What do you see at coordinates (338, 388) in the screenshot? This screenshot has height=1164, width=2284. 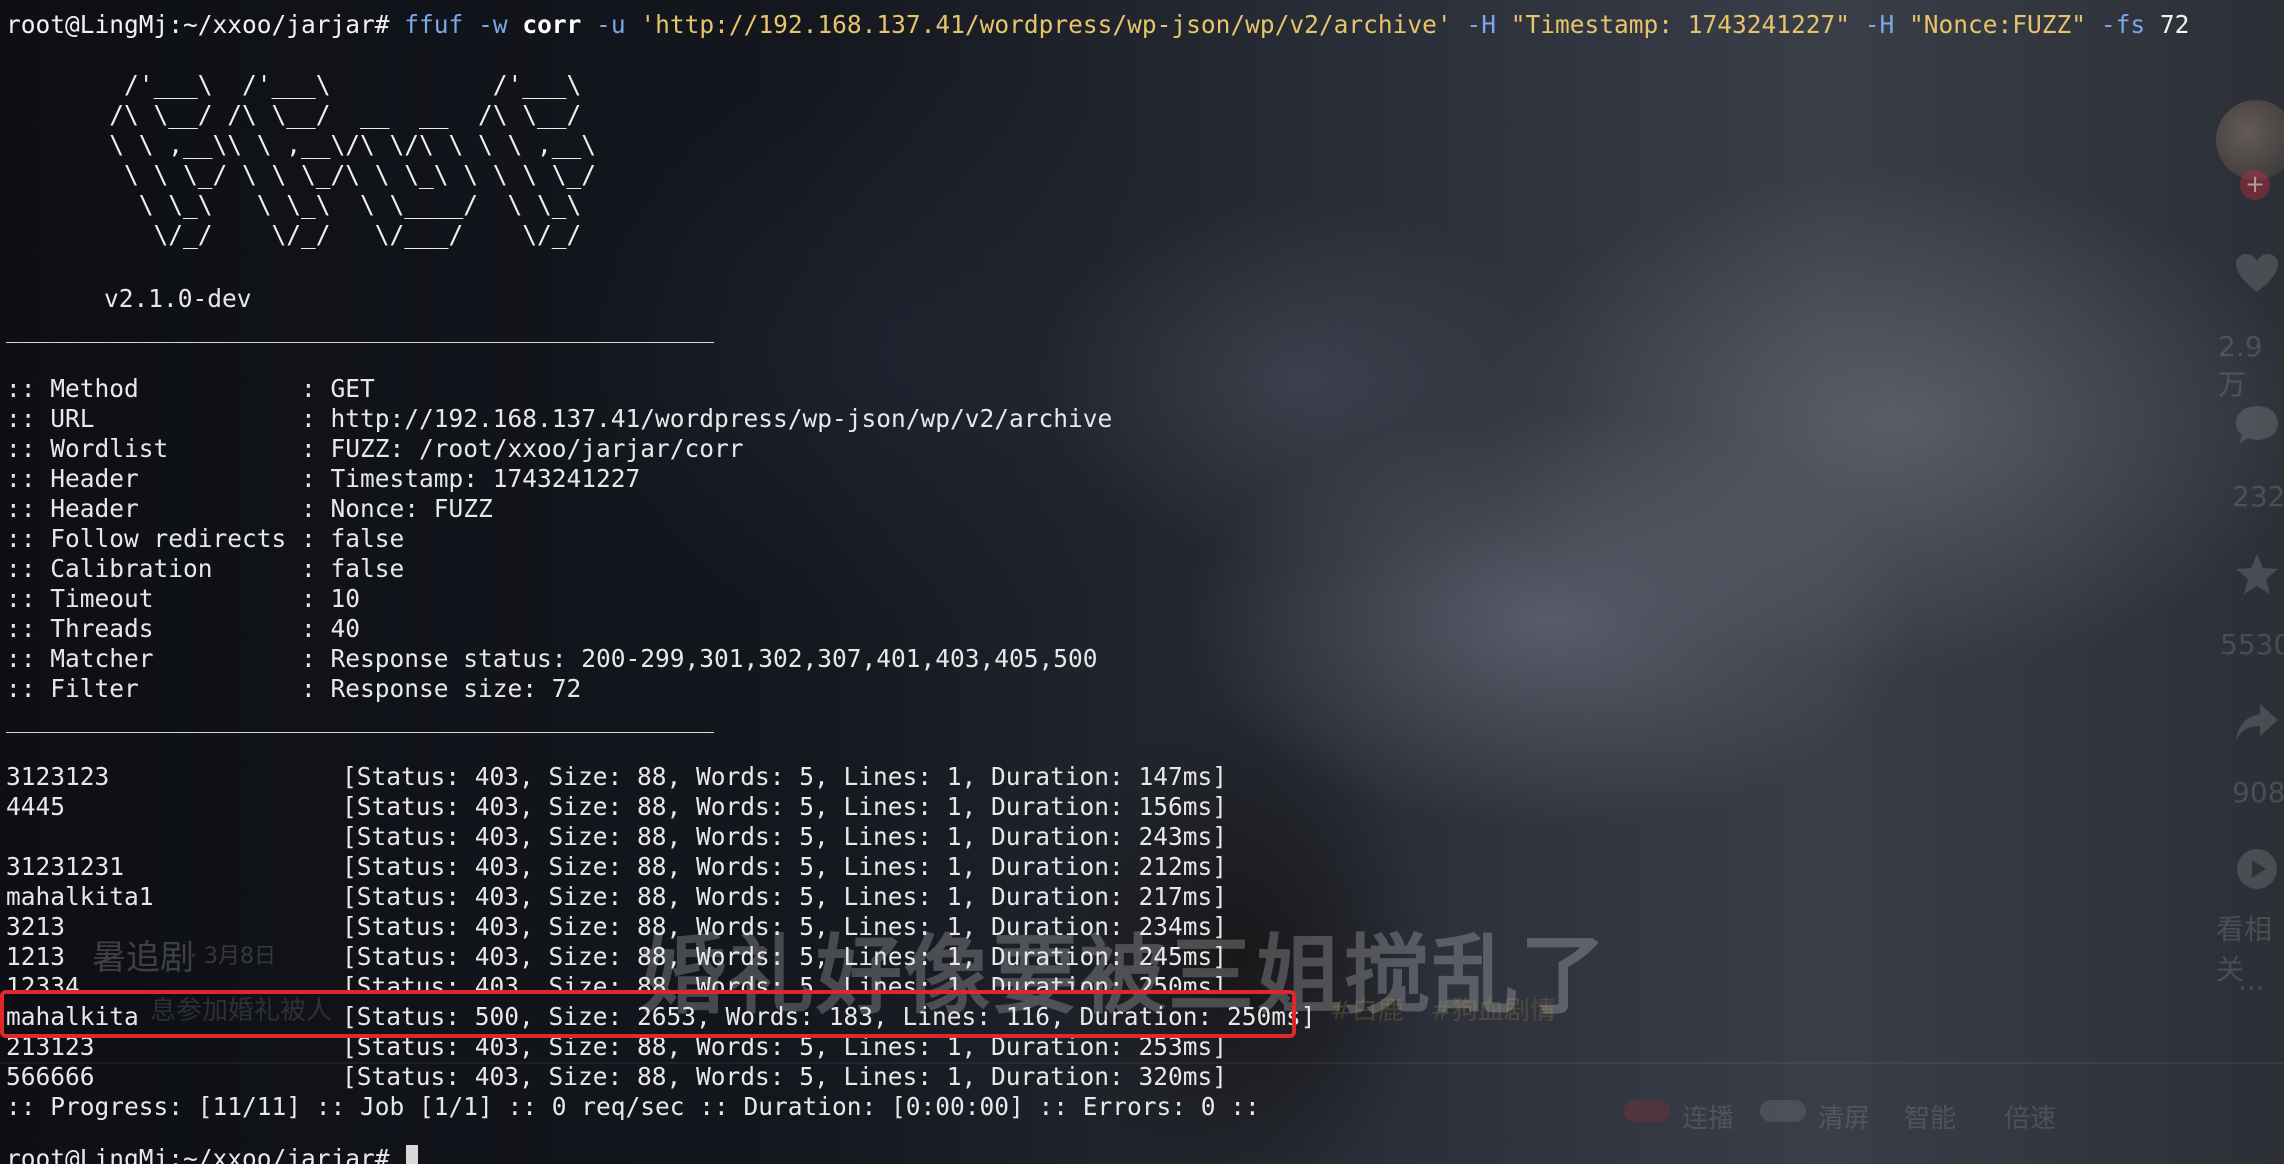 I see `config-value: : GET` at bounding box center [338, 388].